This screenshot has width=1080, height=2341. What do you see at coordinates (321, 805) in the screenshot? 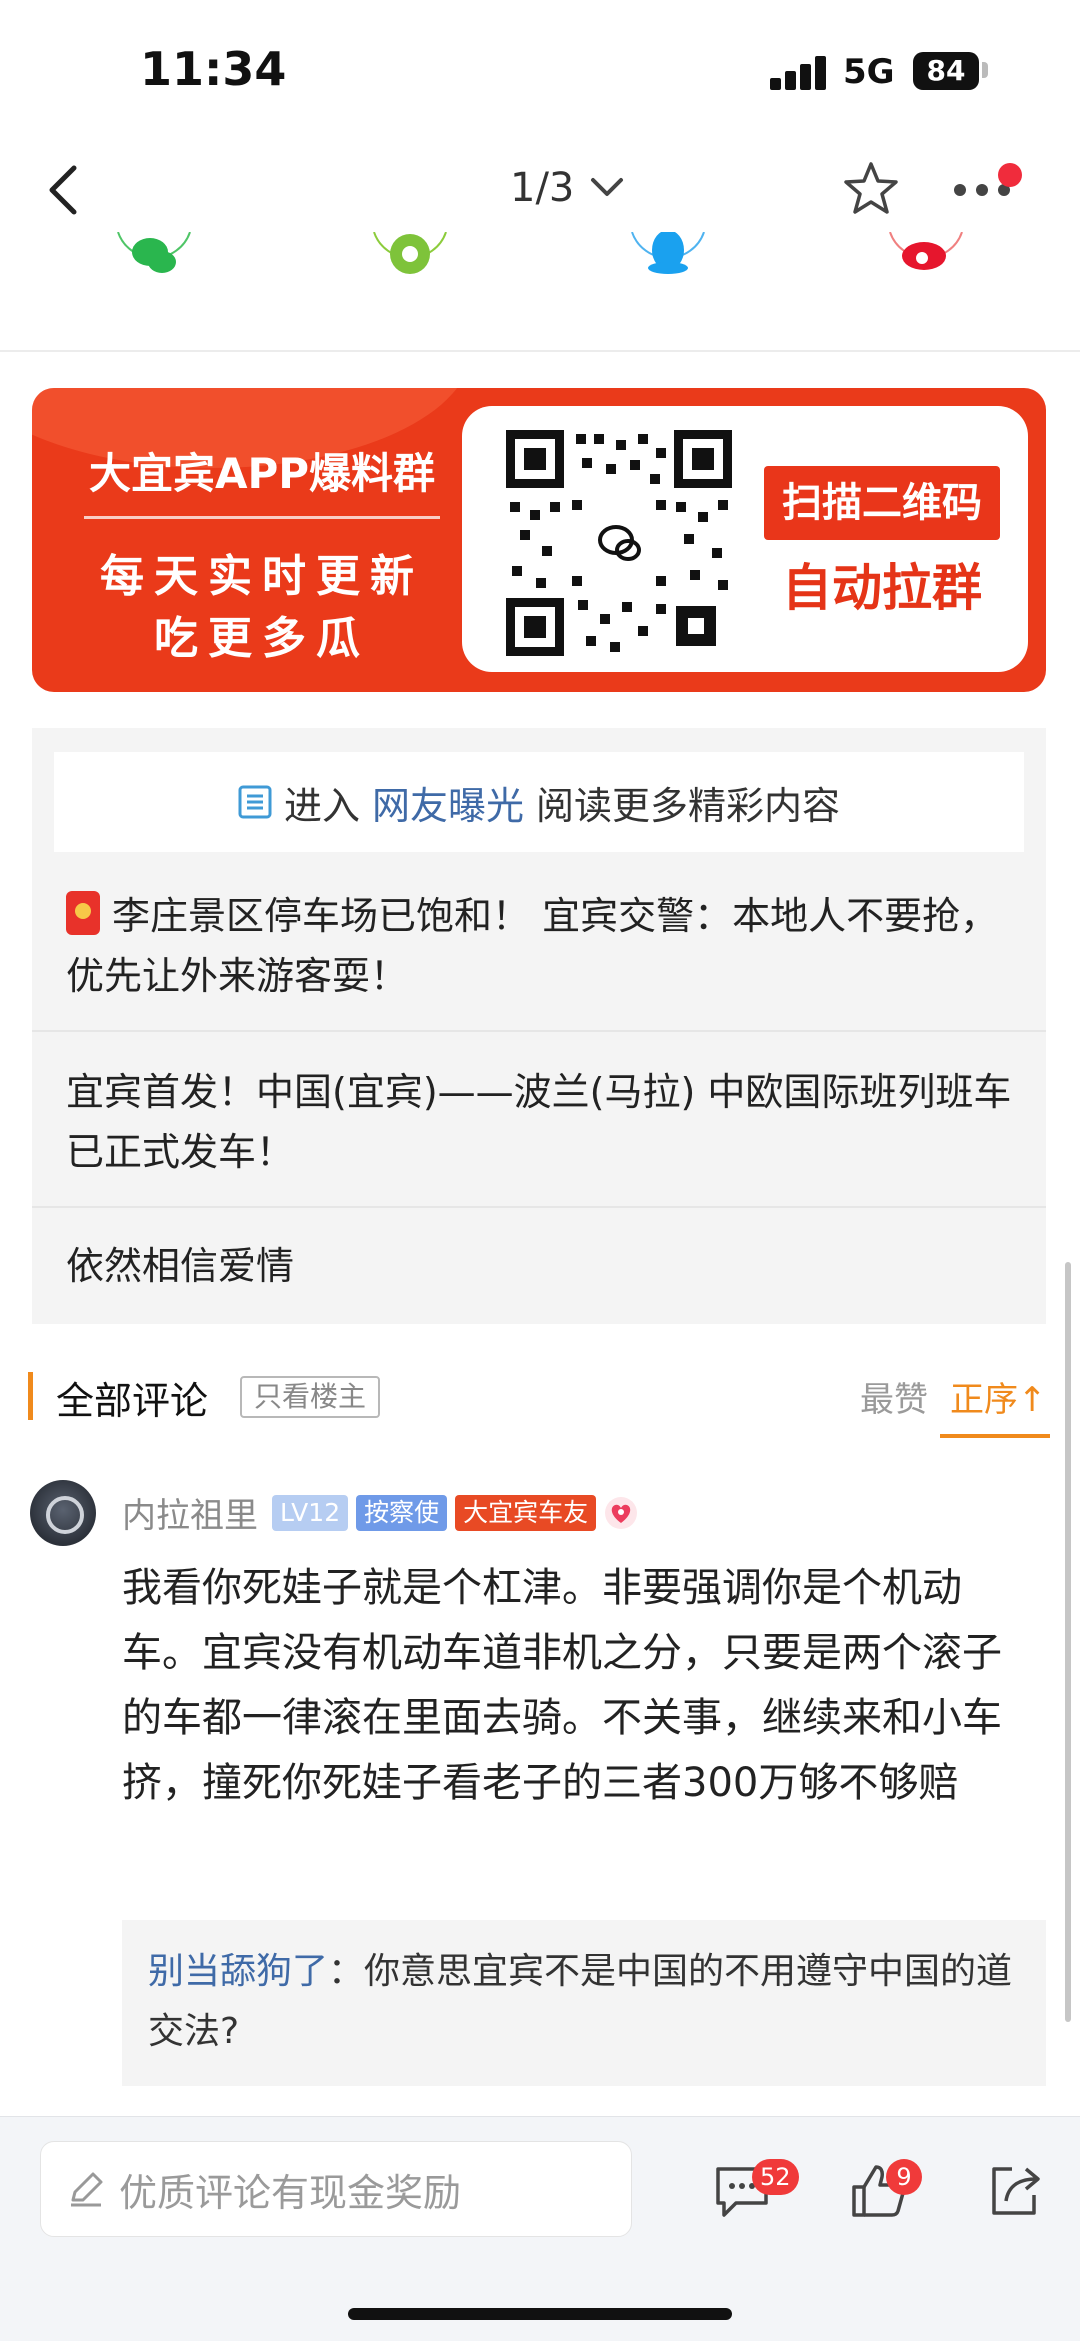
I see `enter-prefix: 进入` at bounding box center [321, 805].